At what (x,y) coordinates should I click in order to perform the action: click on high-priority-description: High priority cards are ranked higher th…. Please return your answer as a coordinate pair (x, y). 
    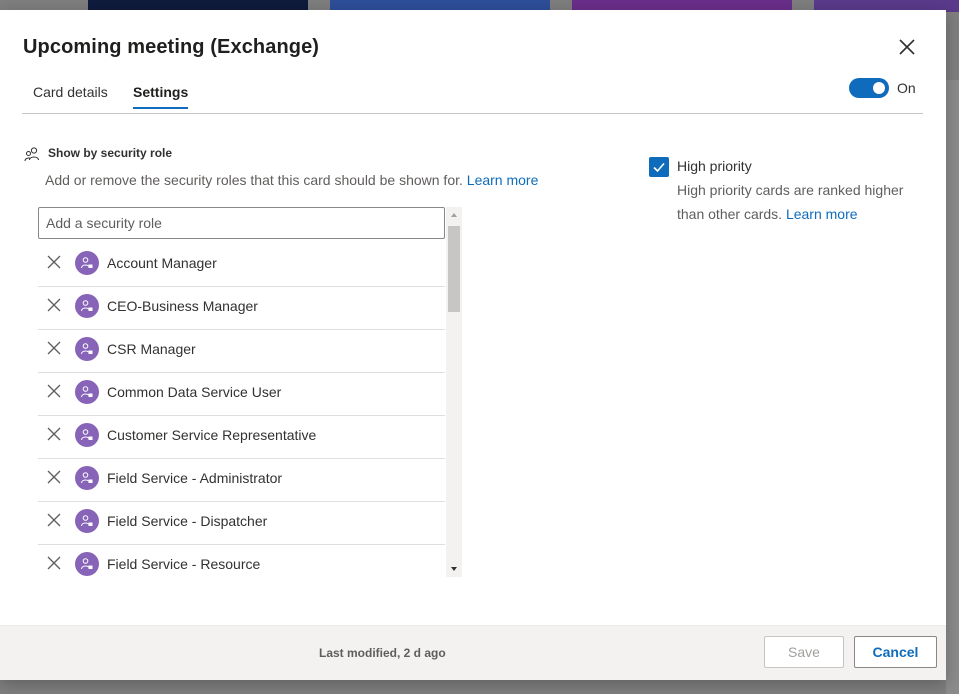
    Looking at the image, I should click on (802, 202).